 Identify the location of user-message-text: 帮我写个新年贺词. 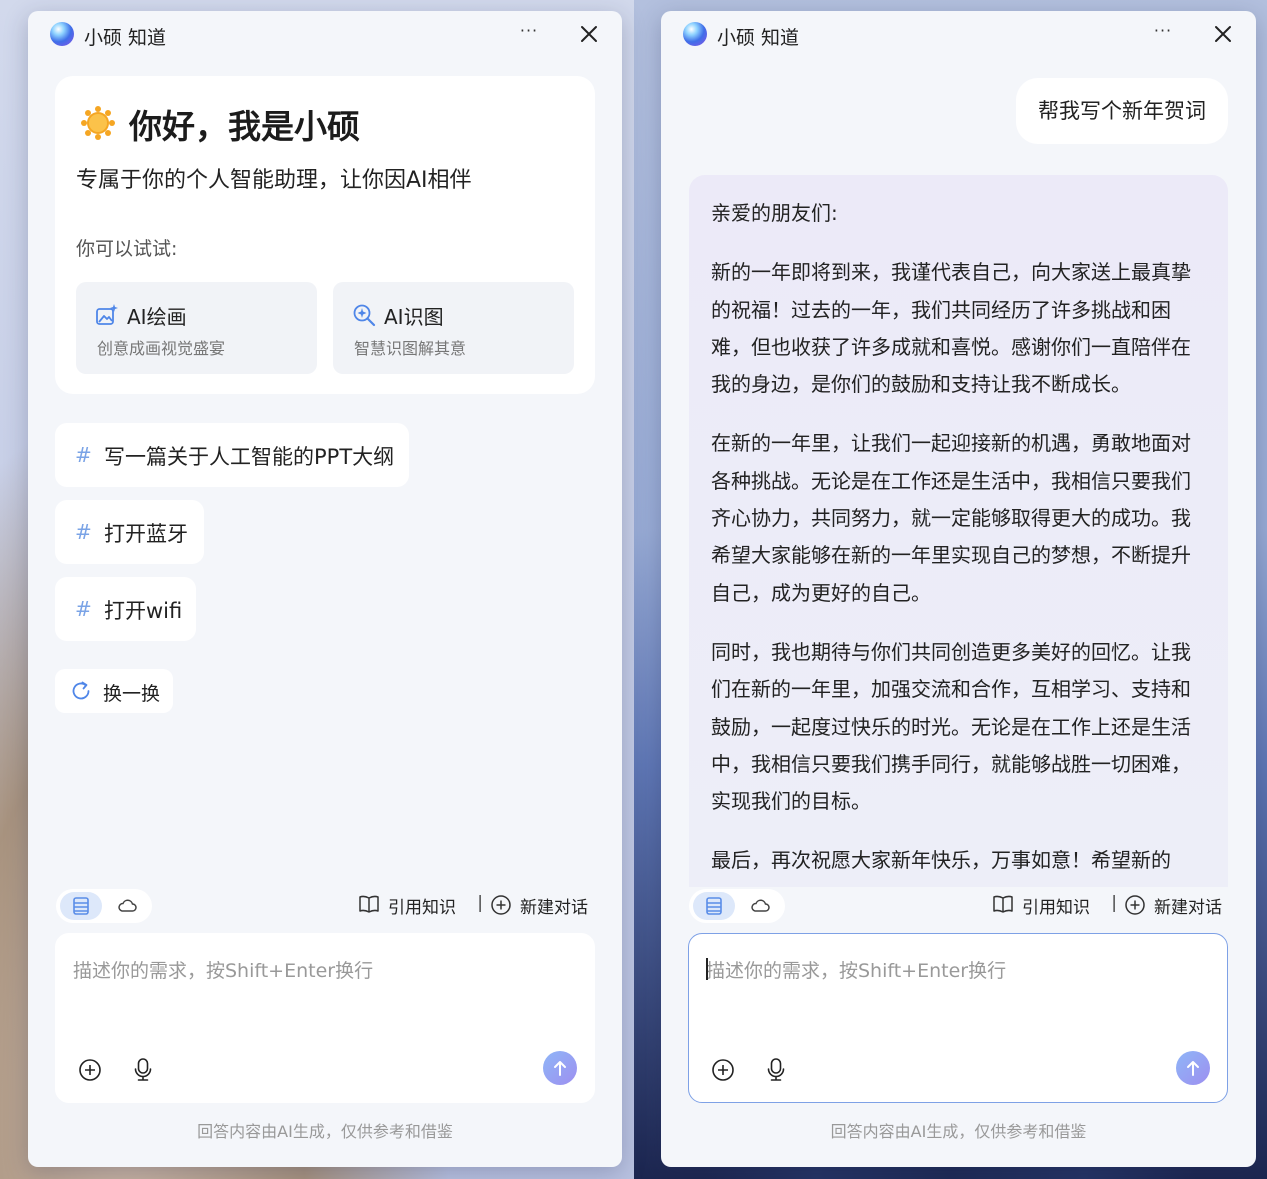
(1122, 111).